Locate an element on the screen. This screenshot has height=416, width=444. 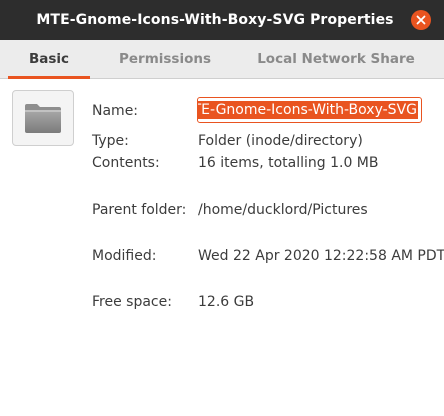
close-icon is located at coordinates (421, 20).